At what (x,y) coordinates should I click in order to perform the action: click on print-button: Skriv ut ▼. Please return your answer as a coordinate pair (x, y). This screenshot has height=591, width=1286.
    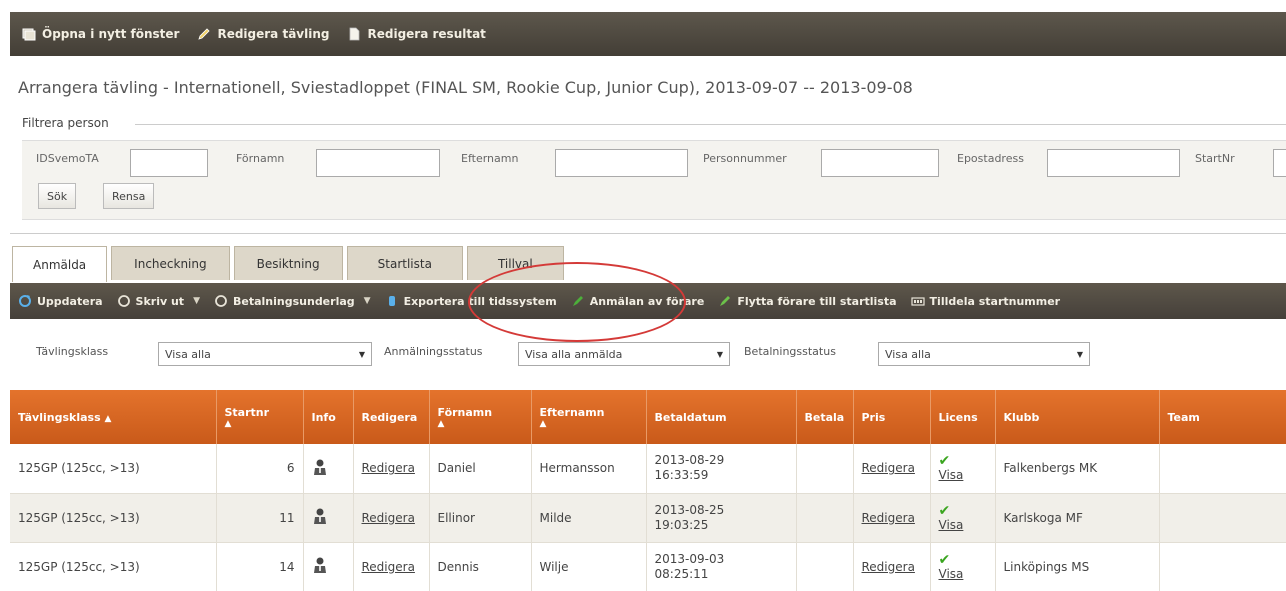
    Looking at the image, I should click on (158, 301).